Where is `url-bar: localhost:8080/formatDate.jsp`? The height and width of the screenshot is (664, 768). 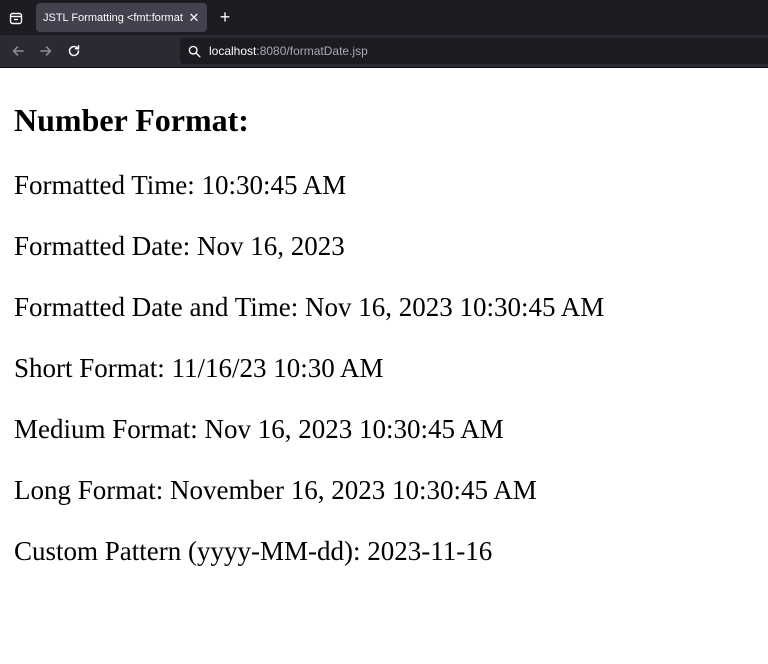
url-bar: localhost:8080/formatDate.jsp is located at coordinates (474, 51).